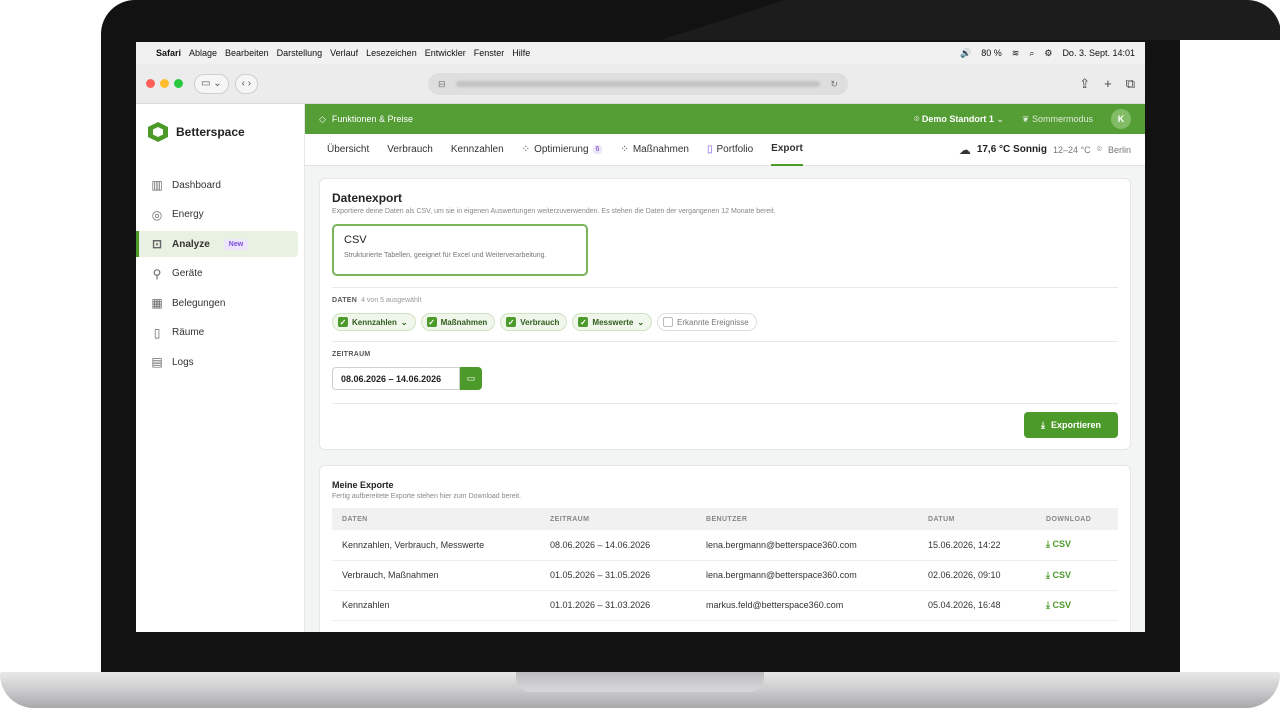  I want to click on column-header: DOWNLOAD, so click(1077, 519).